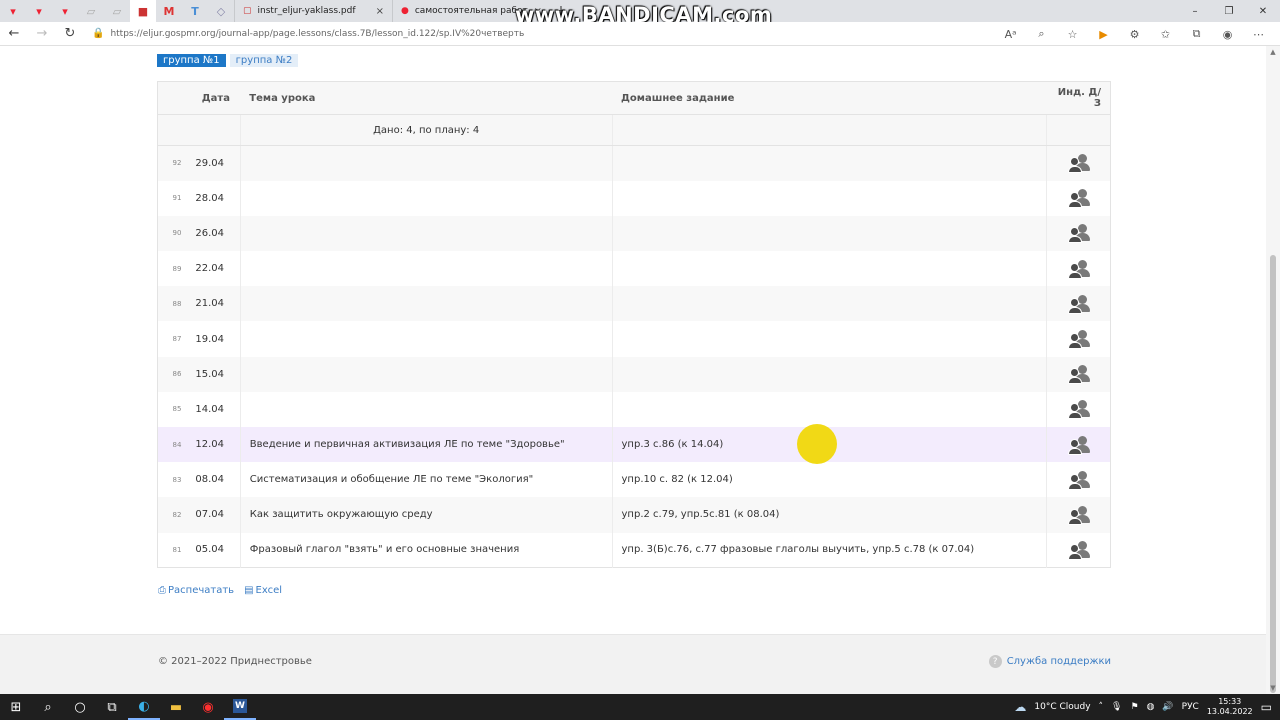 This screenshot has height=720, width=1280. I want to click on print-link: ⎙ Распечатать, so click(196, 590).